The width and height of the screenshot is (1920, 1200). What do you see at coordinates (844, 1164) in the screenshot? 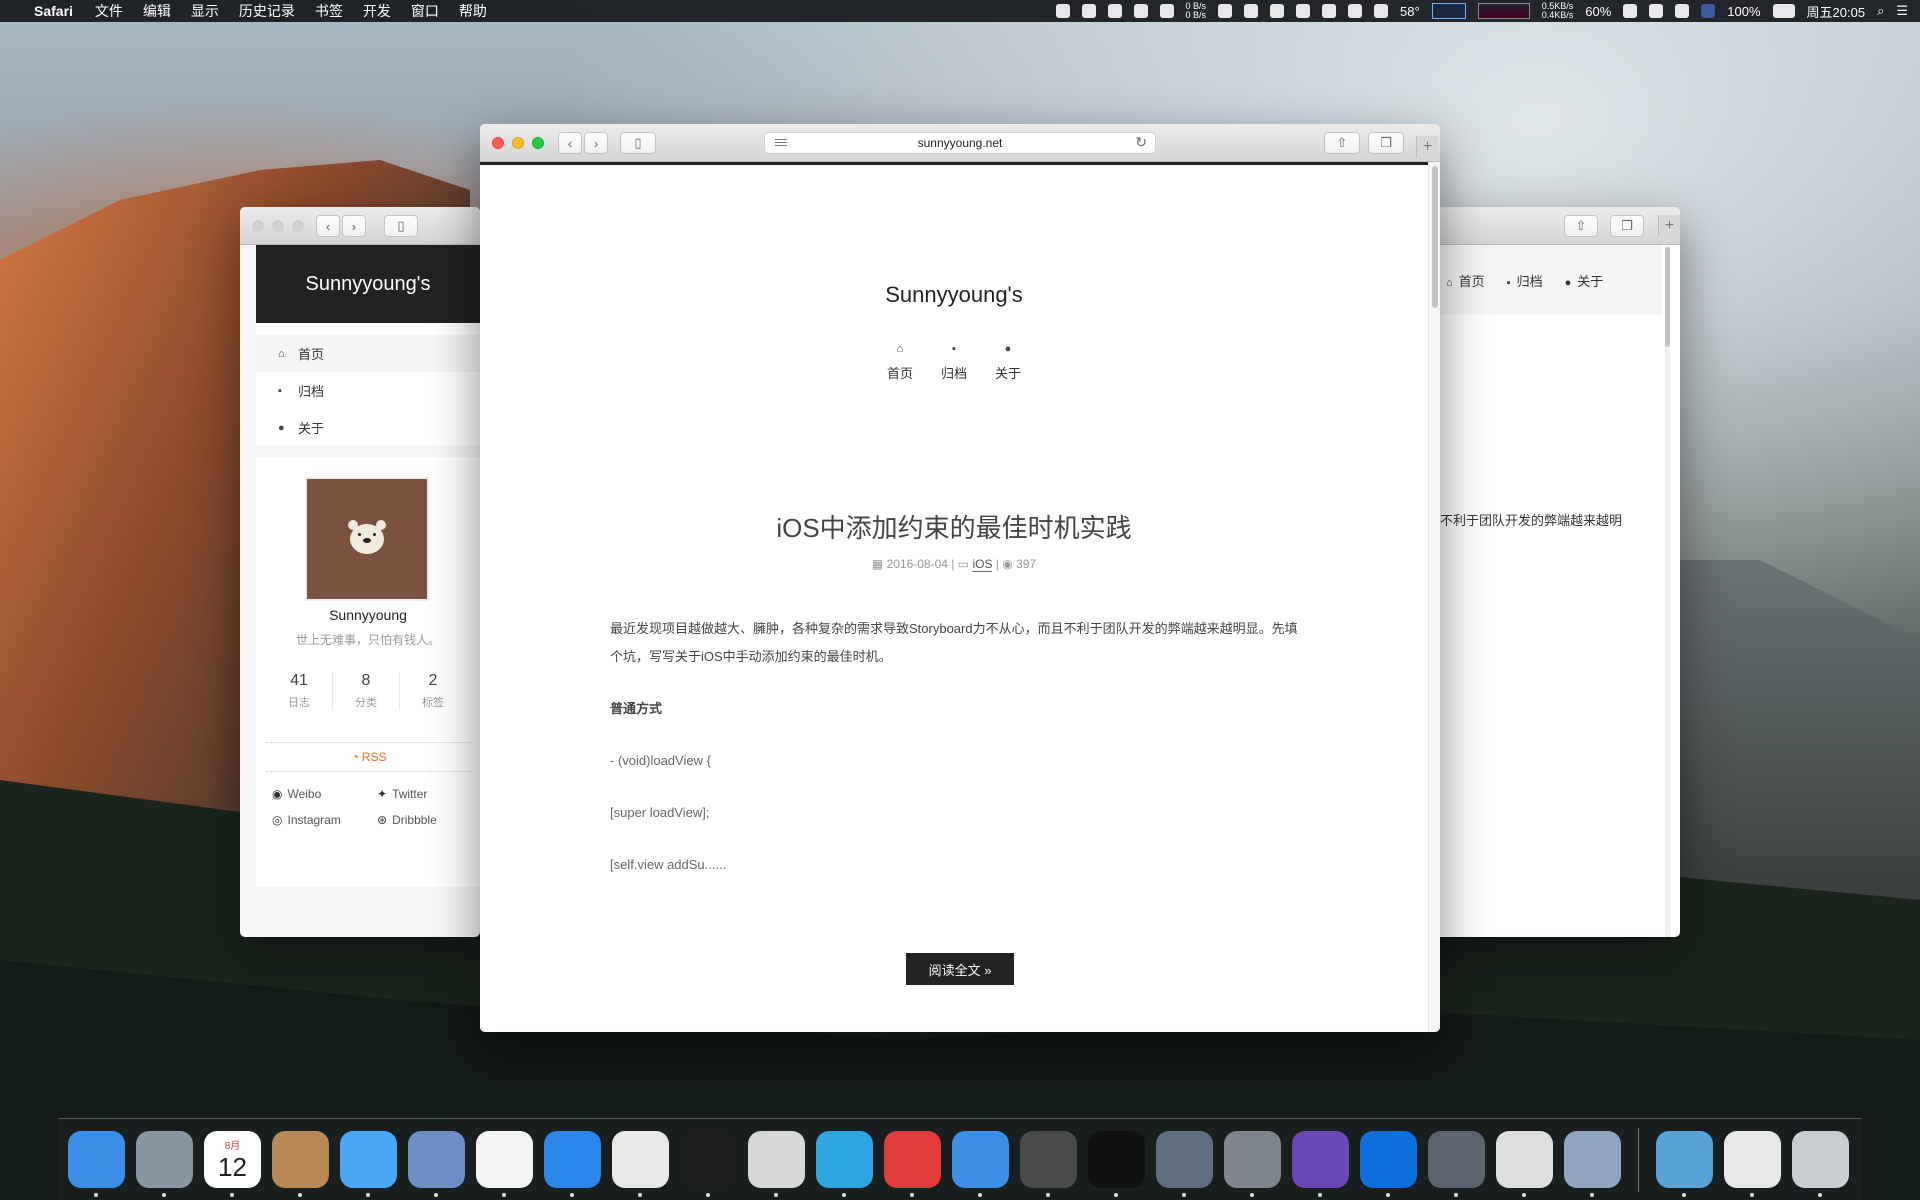
I see `telegram-icon` at bounding box center [844, 1164].